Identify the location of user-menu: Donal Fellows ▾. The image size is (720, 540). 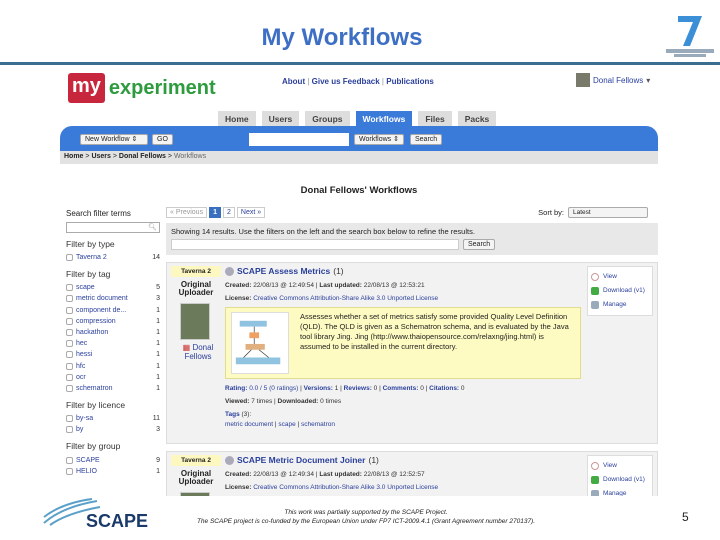
(613, 80).